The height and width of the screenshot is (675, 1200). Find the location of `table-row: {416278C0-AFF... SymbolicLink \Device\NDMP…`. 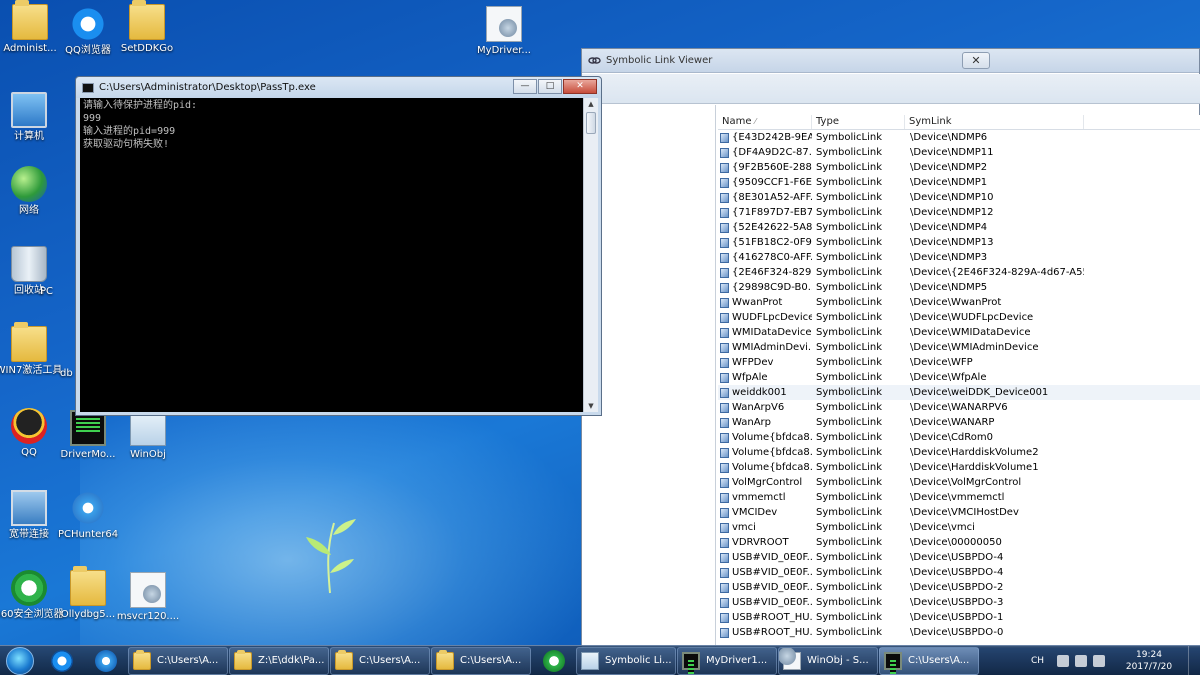

table-row: {416278C0-AFF... SymbolicLink \Device\NDMP… is located at coordinates (959, 257).